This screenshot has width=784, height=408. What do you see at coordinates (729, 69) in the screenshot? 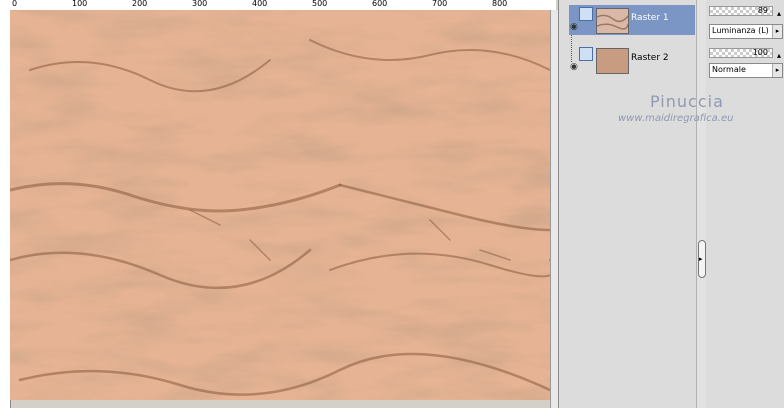
I see `blend-mode-value-2: Normale` at bounding box center [729, 69].